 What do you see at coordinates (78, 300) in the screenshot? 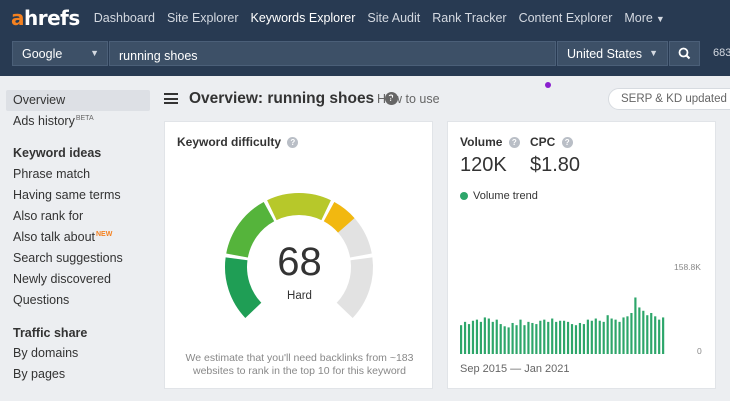
I see `sidebar-item-questions: Questions` at bounding box center [78, 300].